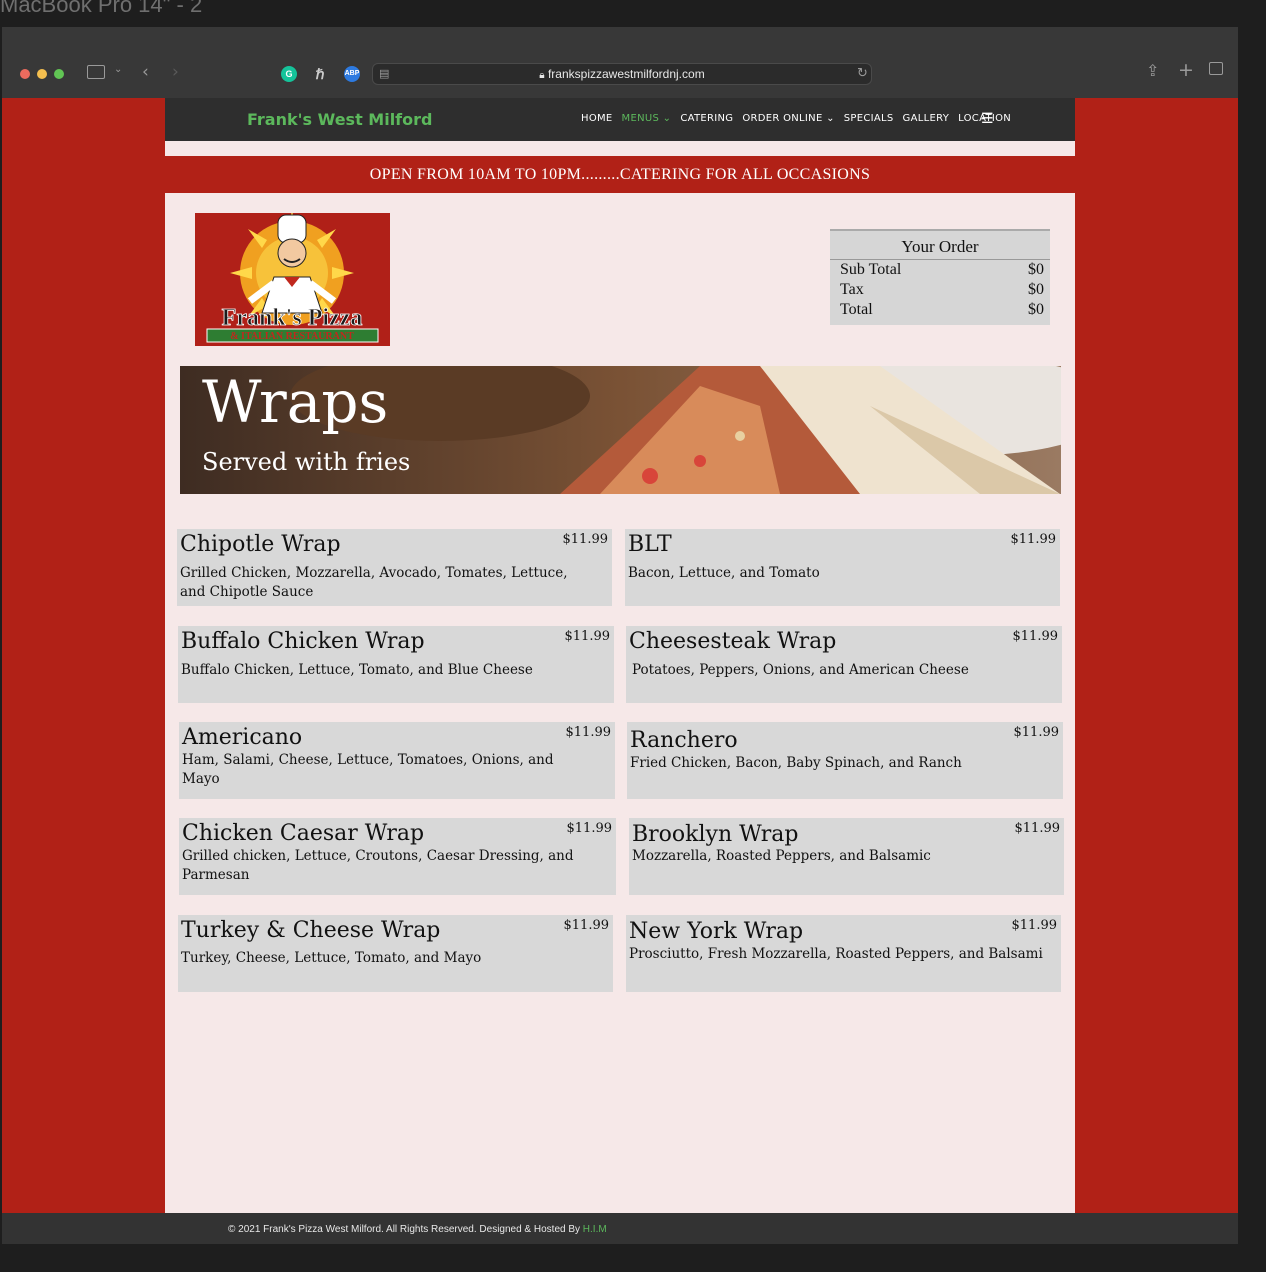 Image resolution: width=1266 pixels, height=1272 pixels. I want to click on menu-item-name: Cheesesteak Wrap, so click(733, 641).